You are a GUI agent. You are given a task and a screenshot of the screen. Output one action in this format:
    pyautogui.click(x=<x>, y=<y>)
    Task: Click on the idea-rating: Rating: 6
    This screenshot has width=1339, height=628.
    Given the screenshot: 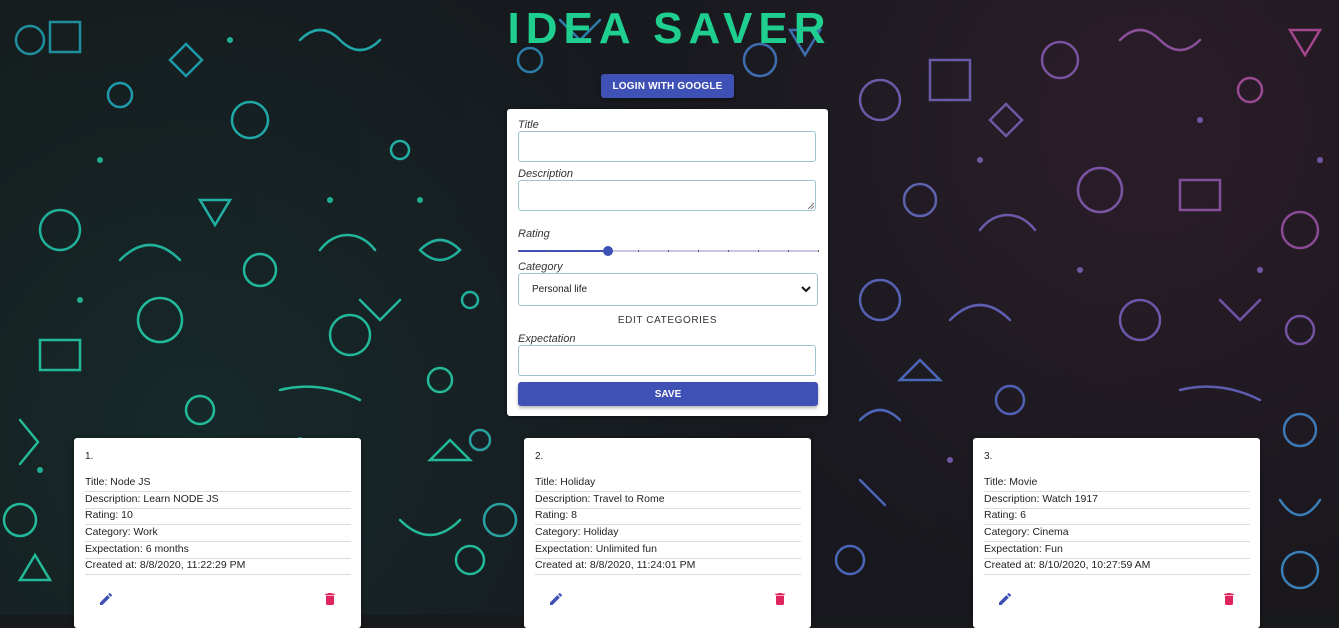 What is the action you would take?
    pyautogui.click(x=1117, y=517)
    